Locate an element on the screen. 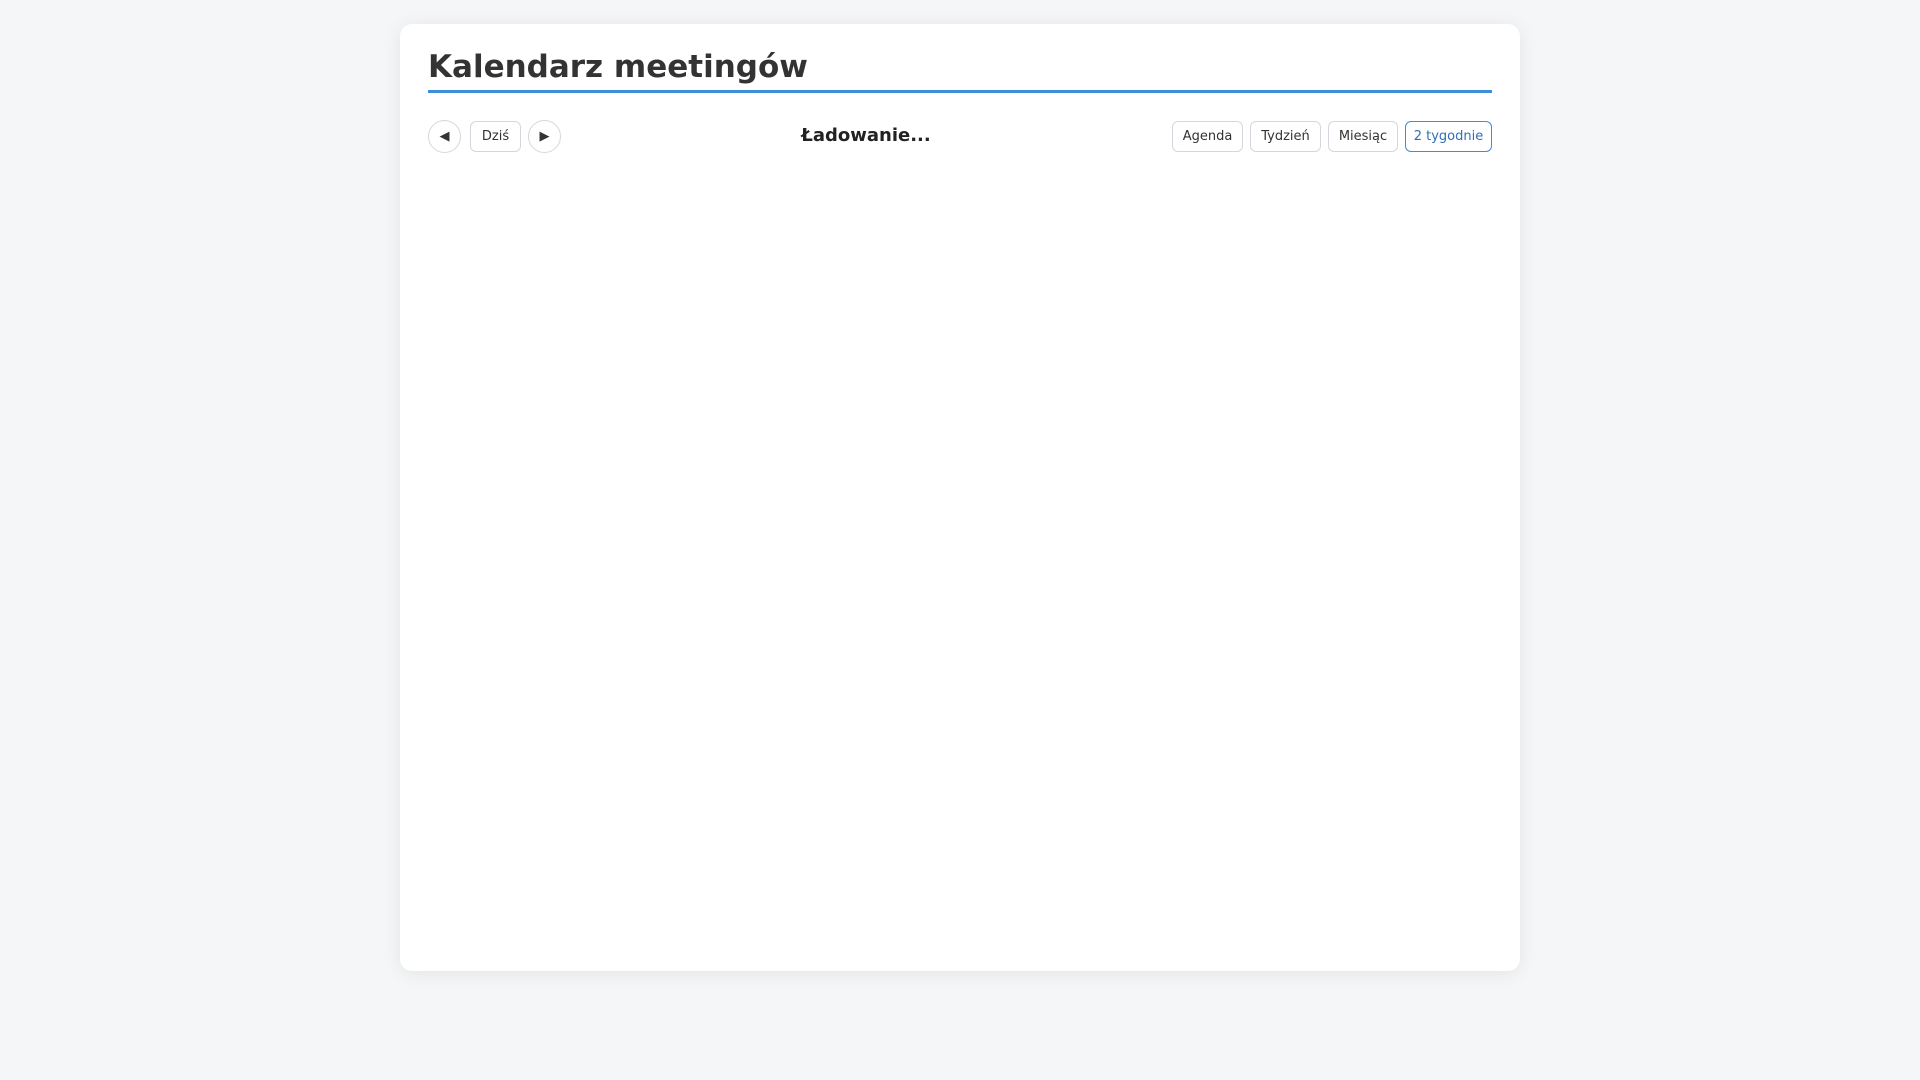 The height and width of the screenshot is (1080, 1920). view-month-button: Miesiąc is located at coordinates (1363, 136).